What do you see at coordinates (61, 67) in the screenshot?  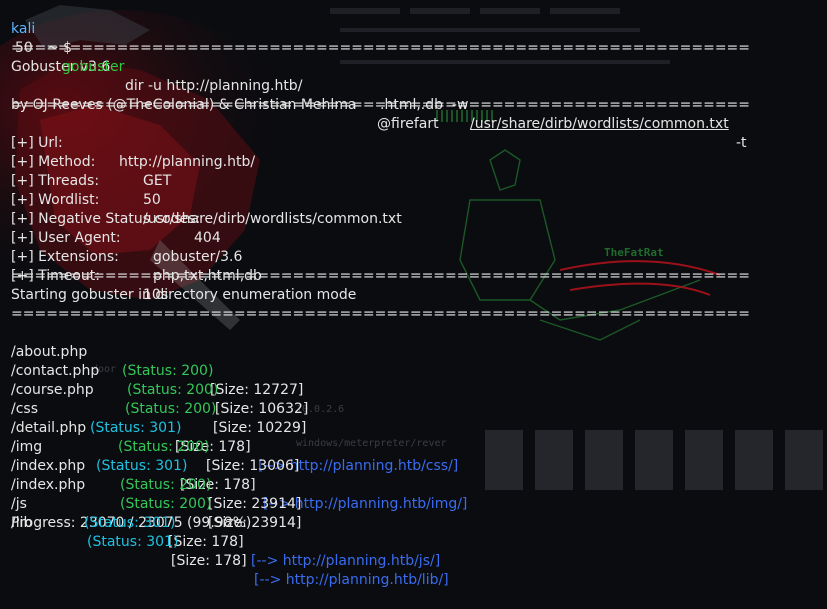 I see `banner-version: Gobuster v3.6` at bounding box center [61, 67].